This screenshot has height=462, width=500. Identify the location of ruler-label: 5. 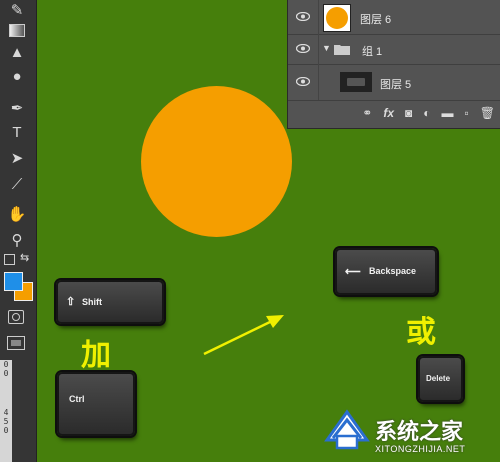
(6, 421).